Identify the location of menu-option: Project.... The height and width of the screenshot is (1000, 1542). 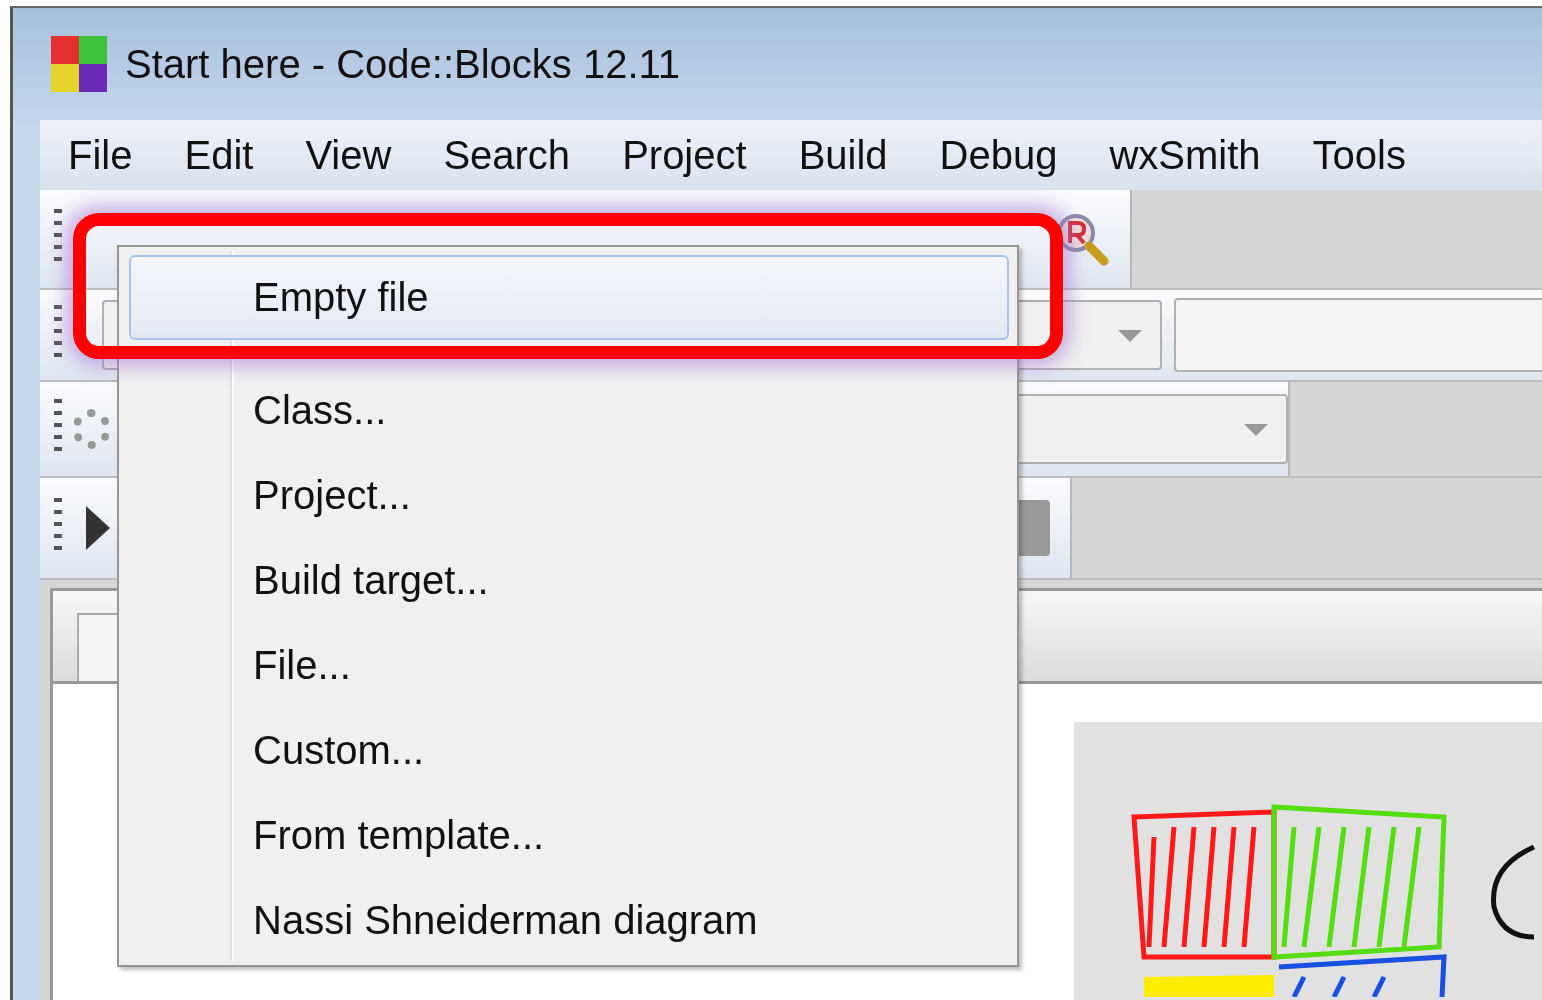
(569, 495).